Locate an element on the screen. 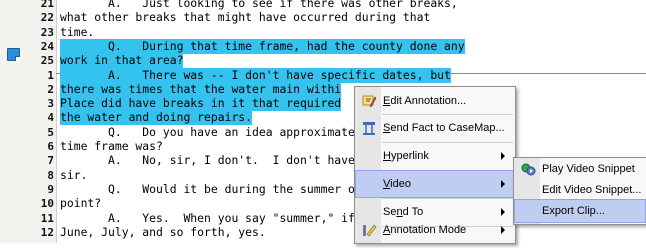 This screenshot has width=646, height=248. transcript-line: 25 work in that area? is located at coordinates (323, 61).